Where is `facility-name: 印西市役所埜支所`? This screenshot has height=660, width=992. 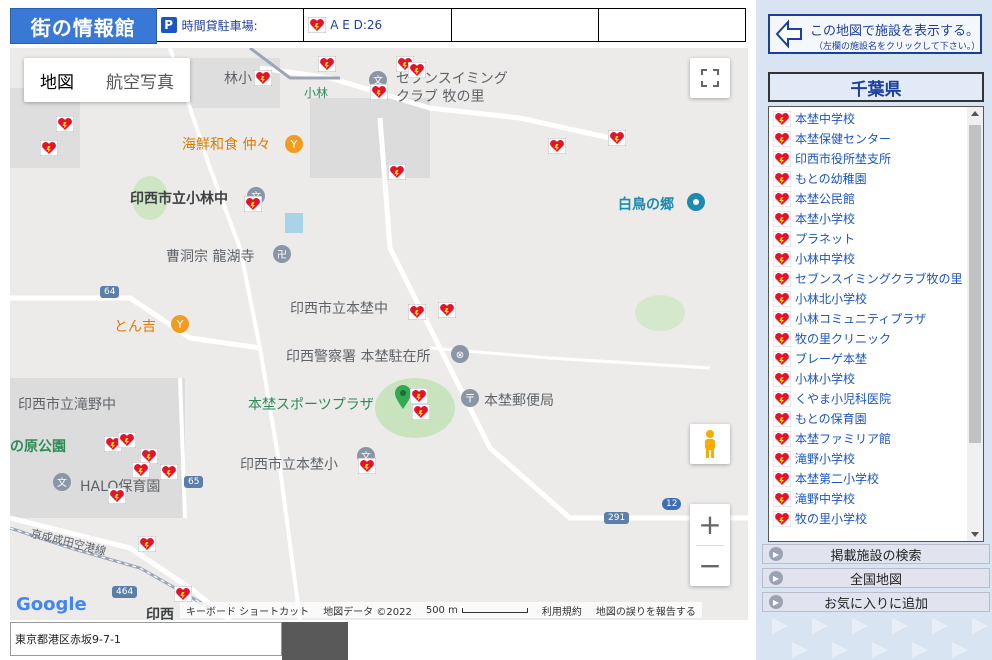 facility-name: 印西市役所埜支所 is located at coordinates (843, 159).